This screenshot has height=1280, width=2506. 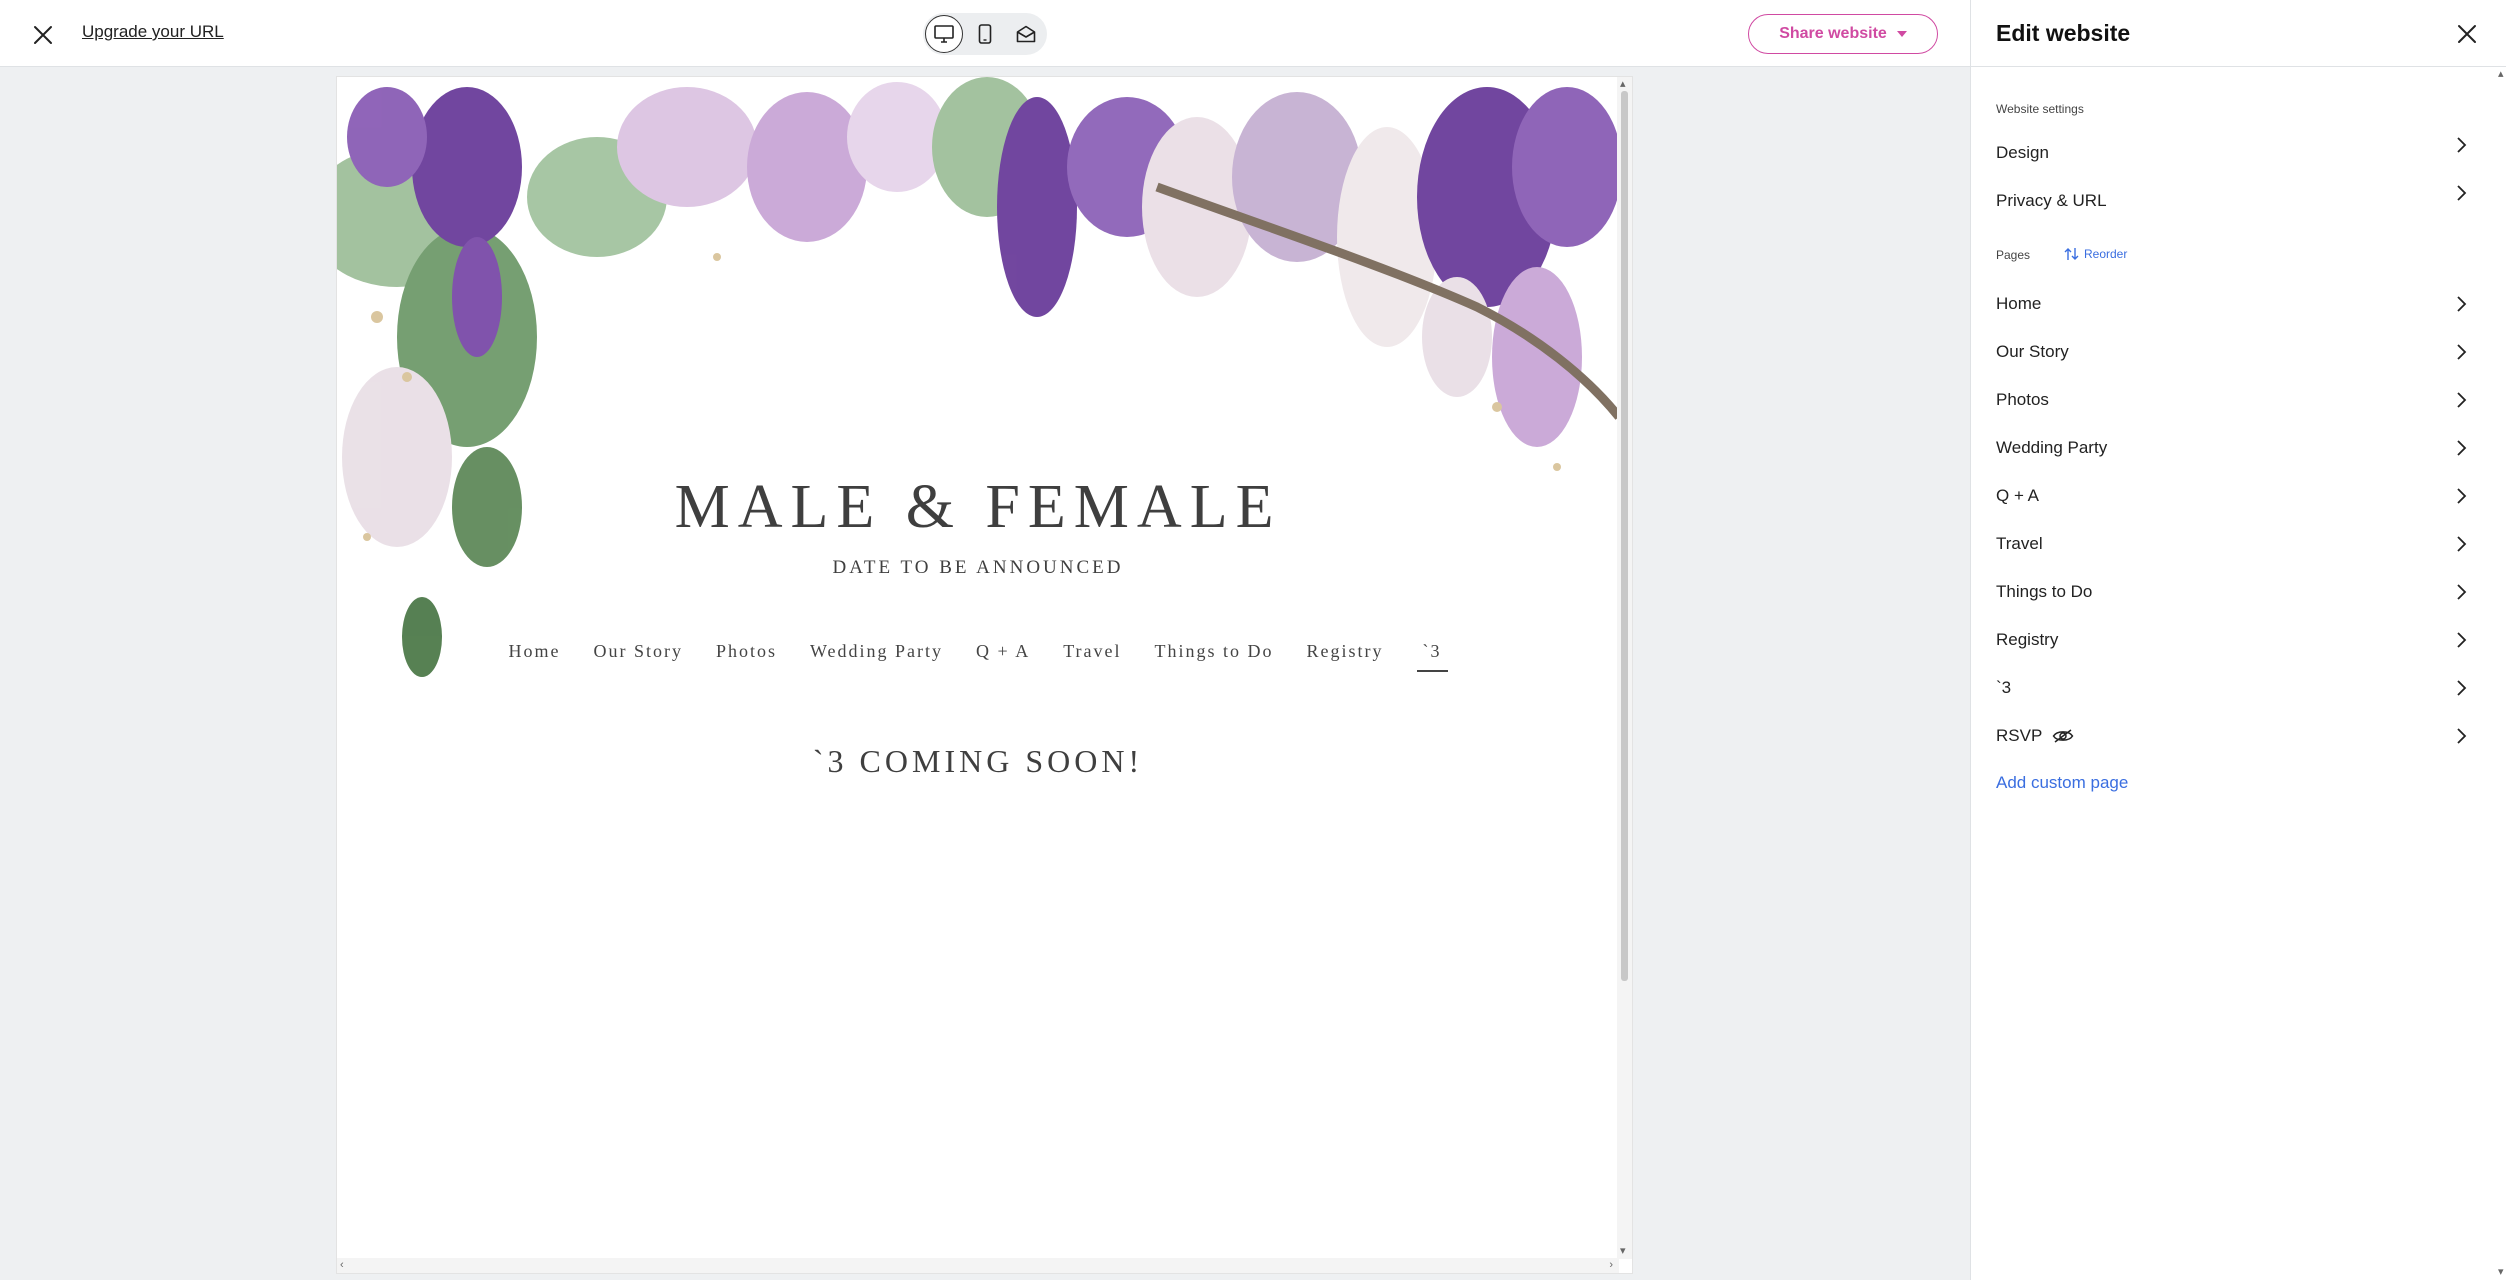 What do you see at coordinates (2238, 592) in the screenshot?
I see `page-item-things-to-do: Things to Do` at bounding box center [2238, 592].